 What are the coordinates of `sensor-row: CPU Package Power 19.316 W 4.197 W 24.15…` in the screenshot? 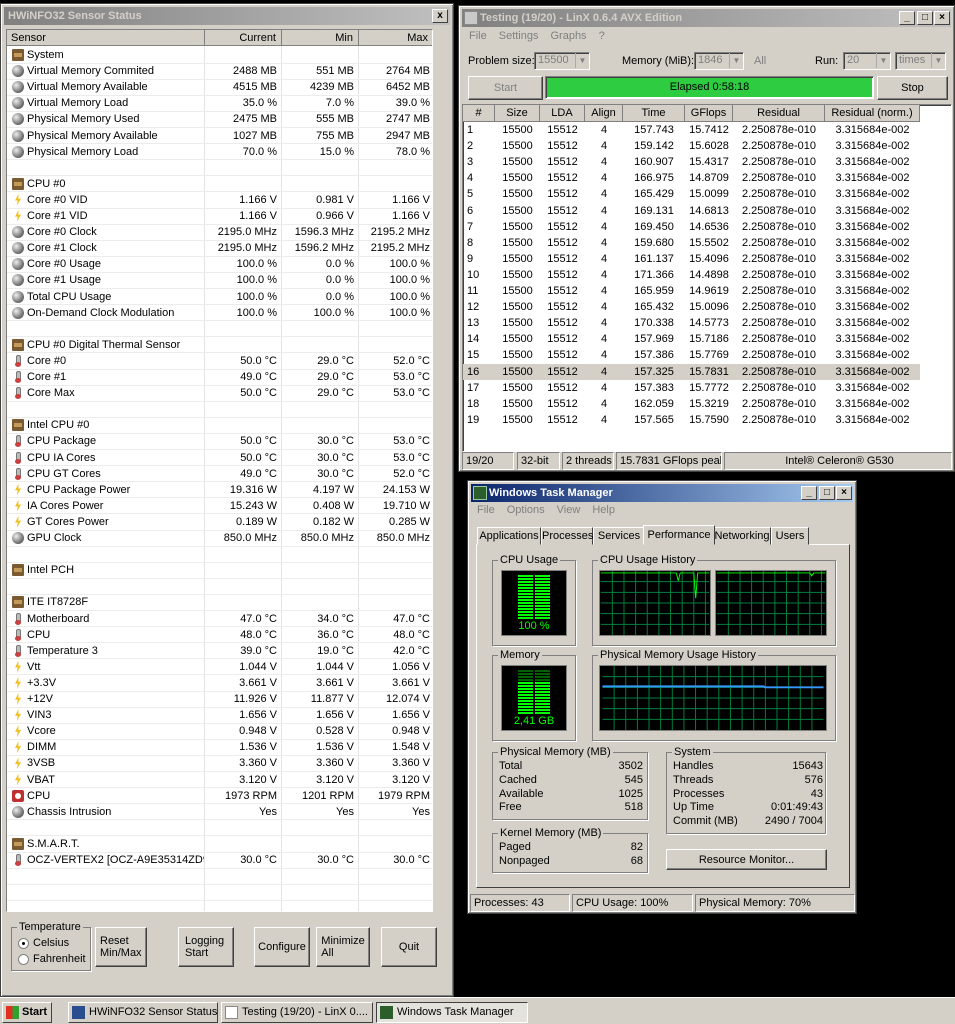 It's located at (219, 490).